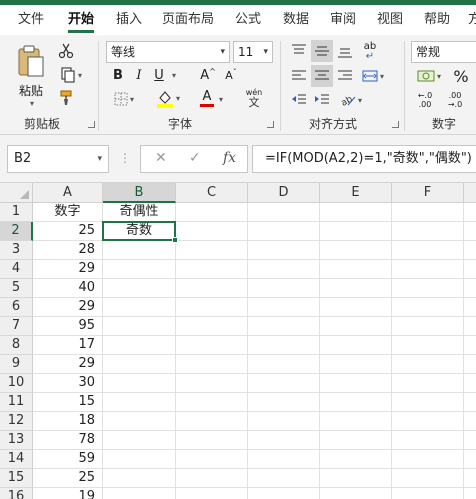  Describe the element at coordinates (16, 478) in the screenshot. I see `row-header: 15` at that location.